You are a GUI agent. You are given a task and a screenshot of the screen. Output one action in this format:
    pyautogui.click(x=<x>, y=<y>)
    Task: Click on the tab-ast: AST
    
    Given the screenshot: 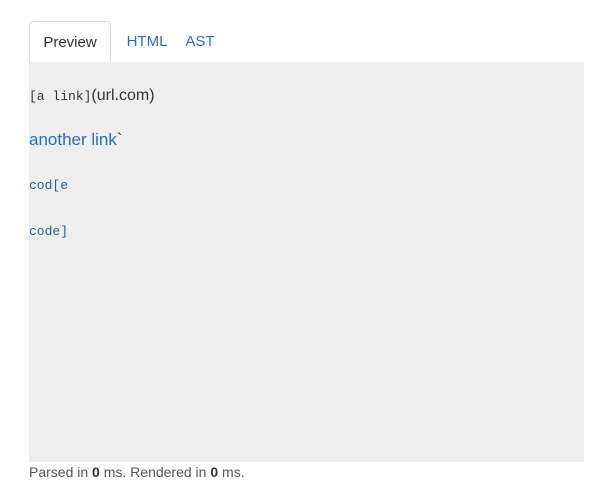 What is the action you would take?
    pyautogui.click(x=200, y=41)
    